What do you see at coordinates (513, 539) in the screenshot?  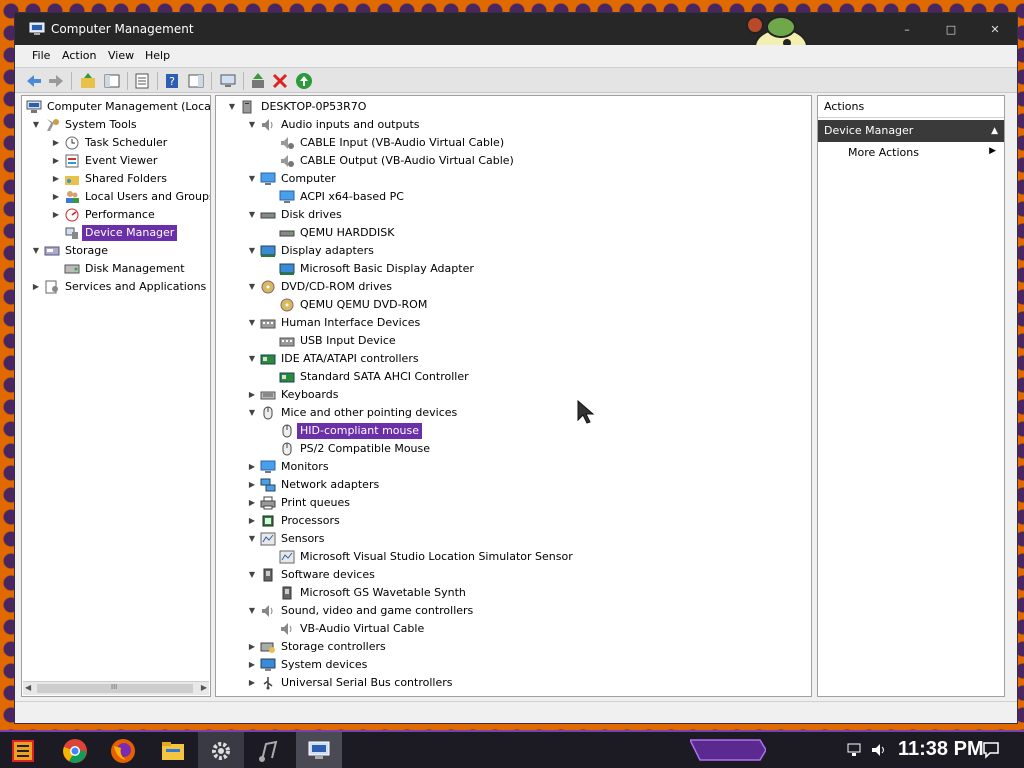 I see `device-tree-item: ▼ Sensors` at bounding box center [513, 539].